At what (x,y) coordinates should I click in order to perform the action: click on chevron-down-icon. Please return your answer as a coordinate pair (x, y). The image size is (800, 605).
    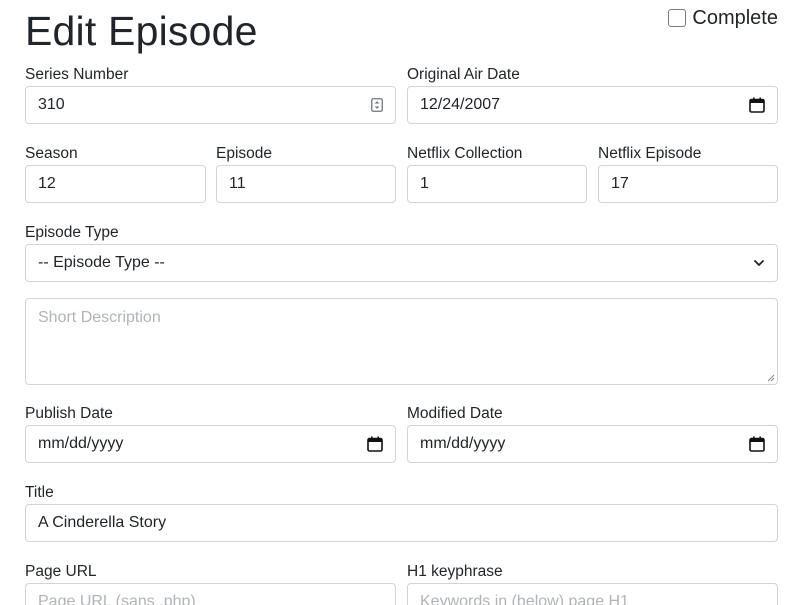
    Looking at the image, I should click on (759, 263).